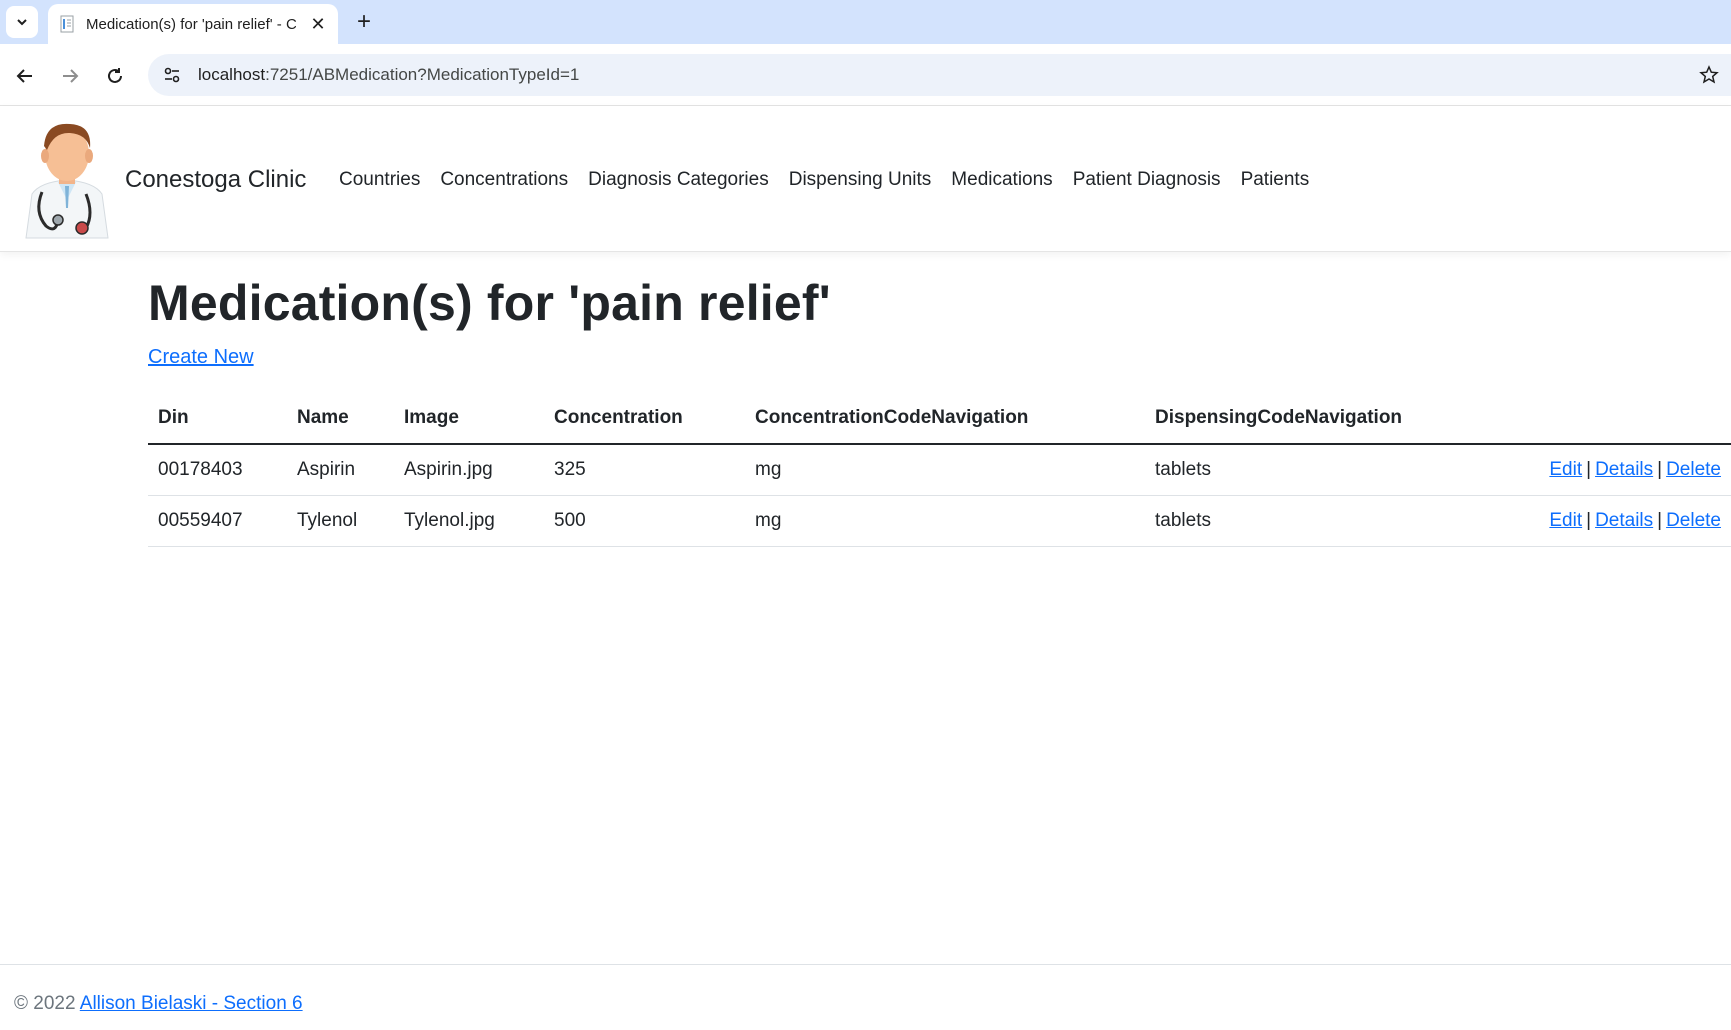 This screenshot has height=1030, width=1731. What do you see at coordinates (469, 418) in the screenshot?
I see `column-header-image: Image` at bounding box center [469, 418].